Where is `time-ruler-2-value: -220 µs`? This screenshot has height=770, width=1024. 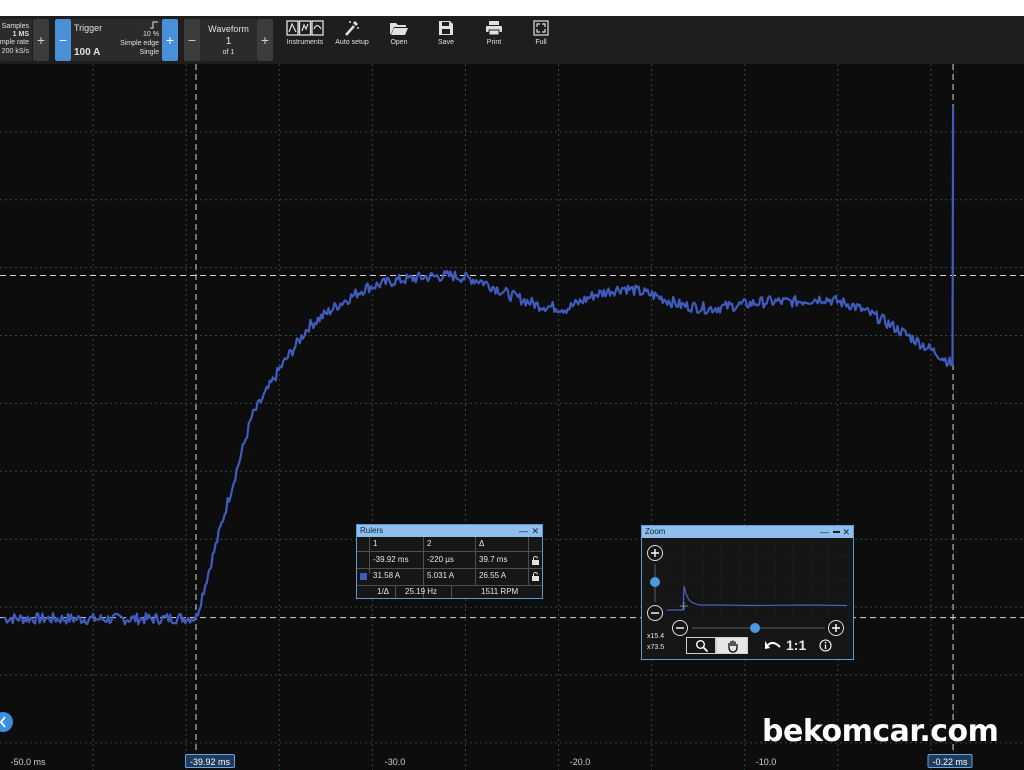
time-ruler-2-value: -220 µs is located at coordinates (440, 560).